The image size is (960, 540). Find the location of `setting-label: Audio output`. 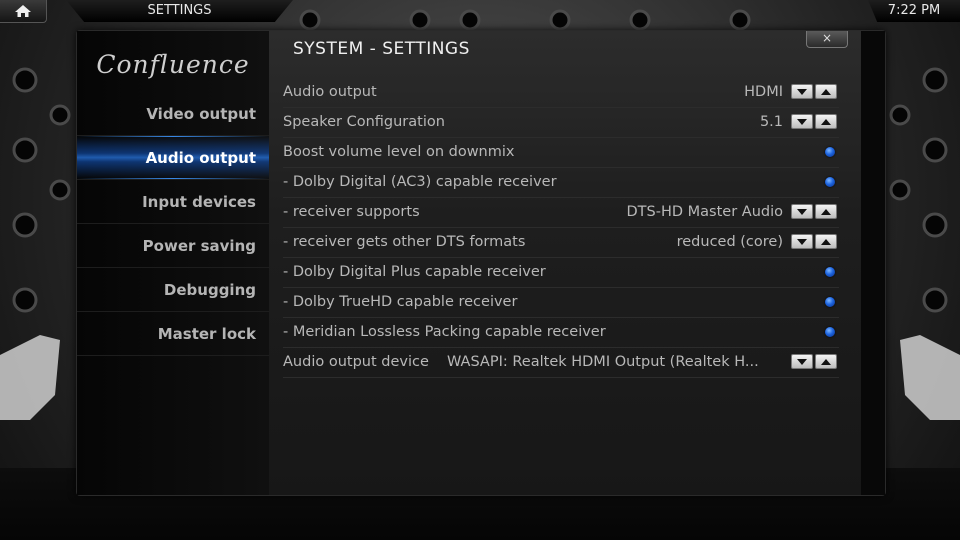

setting-label: Audio output is located at coordinates (330, 92).